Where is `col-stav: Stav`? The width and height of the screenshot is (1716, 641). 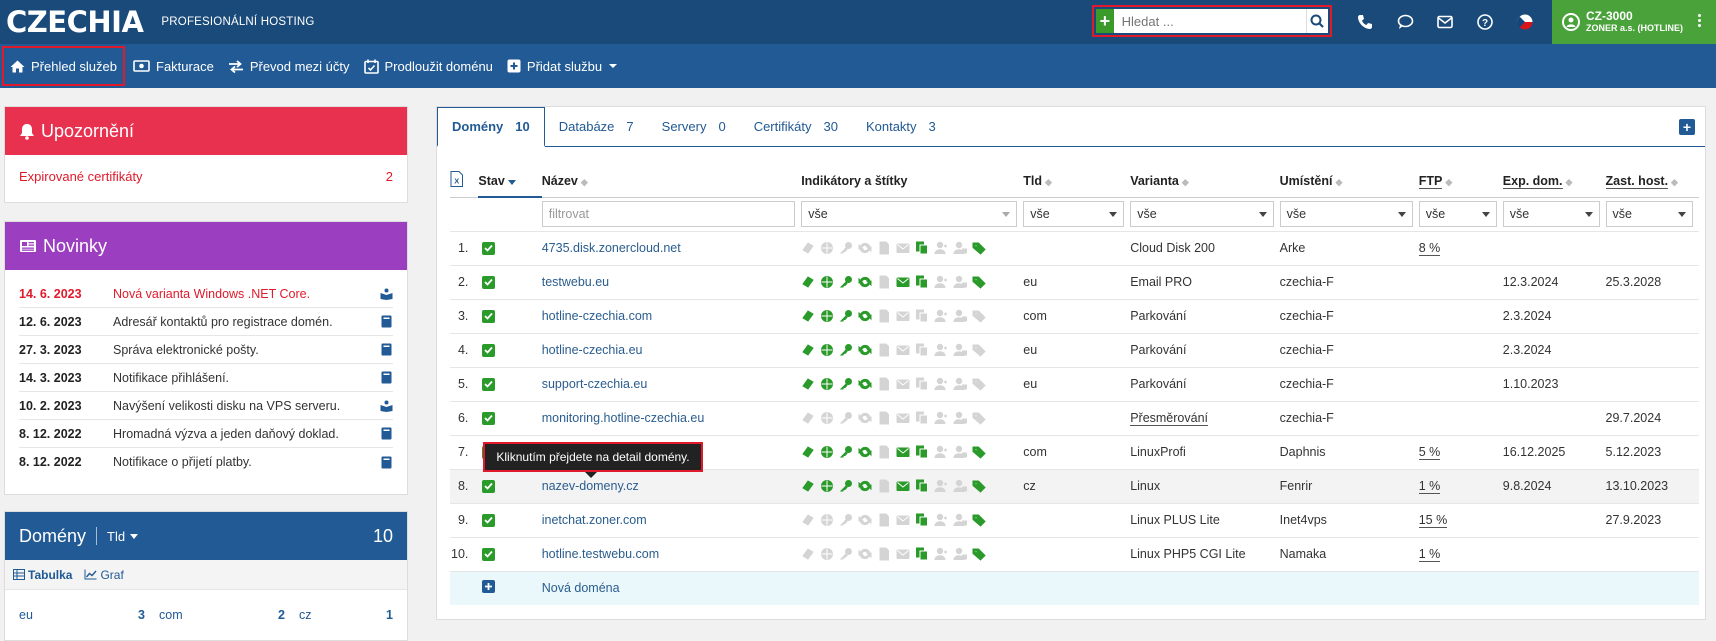
col-stav: Stav is located at coordinates (510, 181).